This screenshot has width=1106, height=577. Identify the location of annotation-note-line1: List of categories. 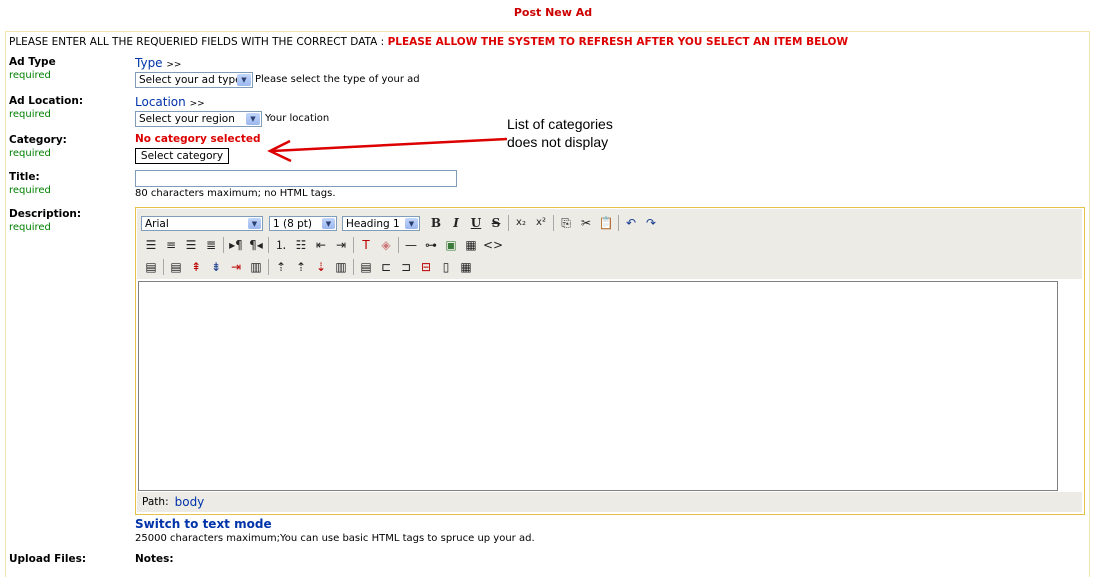
(560, 124).